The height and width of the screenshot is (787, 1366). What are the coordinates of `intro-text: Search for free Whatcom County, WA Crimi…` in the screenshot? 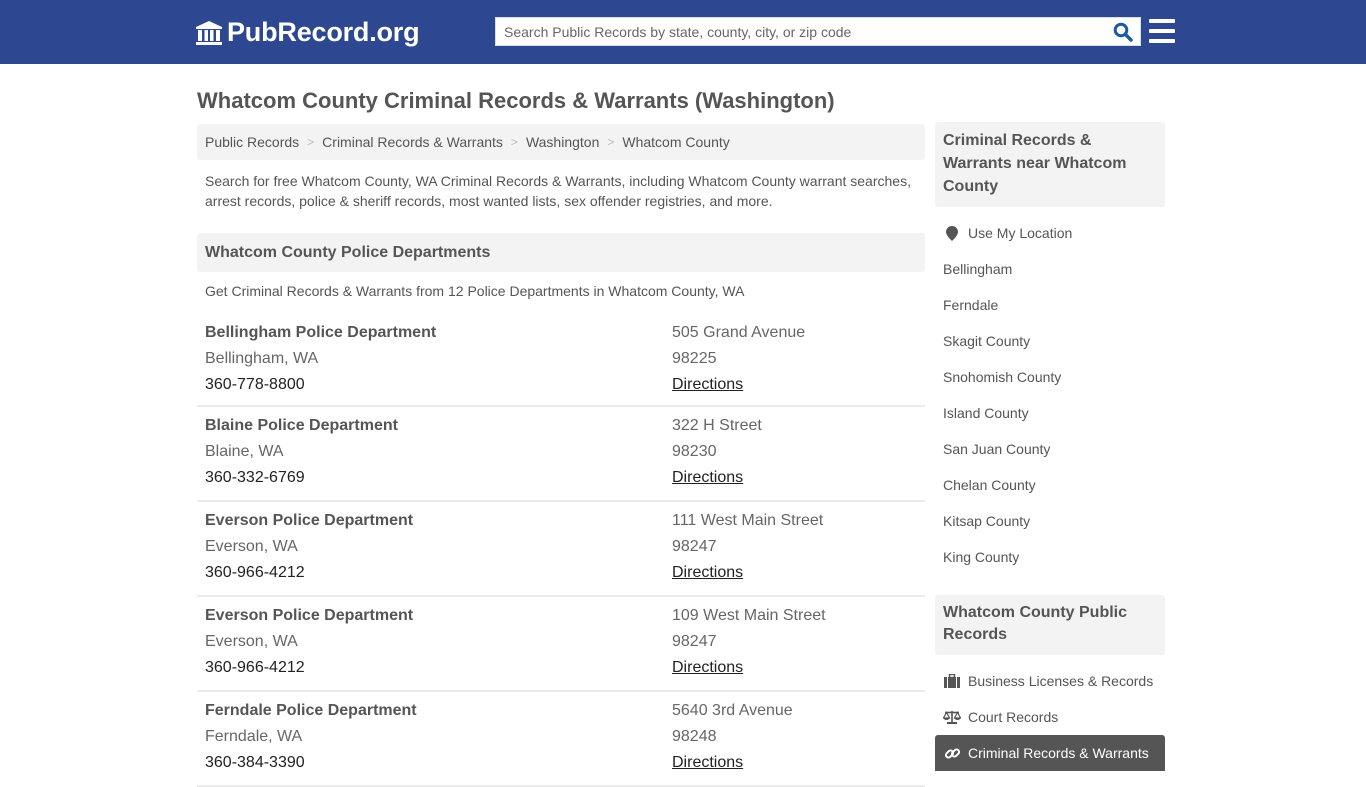 It's located at (558, 191).